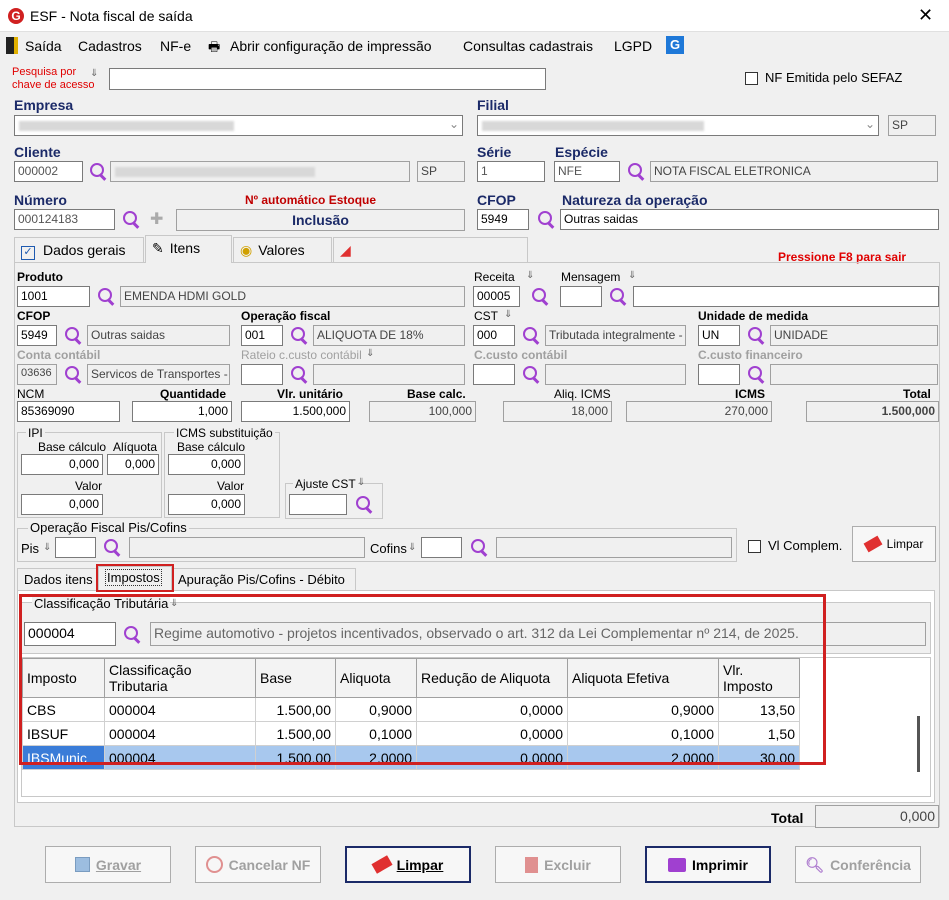 This screenshot has height=900, width=949. What do you see at coordinates (345, 250) in the screenshot?
I see `tag-icon: ◢` at bounding box center [345, 250].